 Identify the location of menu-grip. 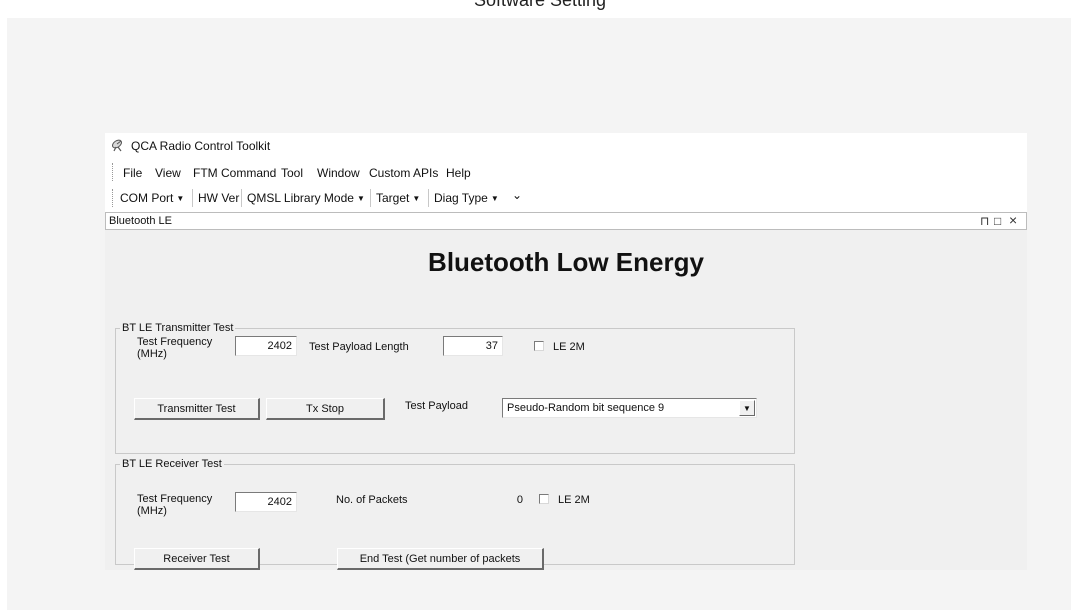
(114, 172).